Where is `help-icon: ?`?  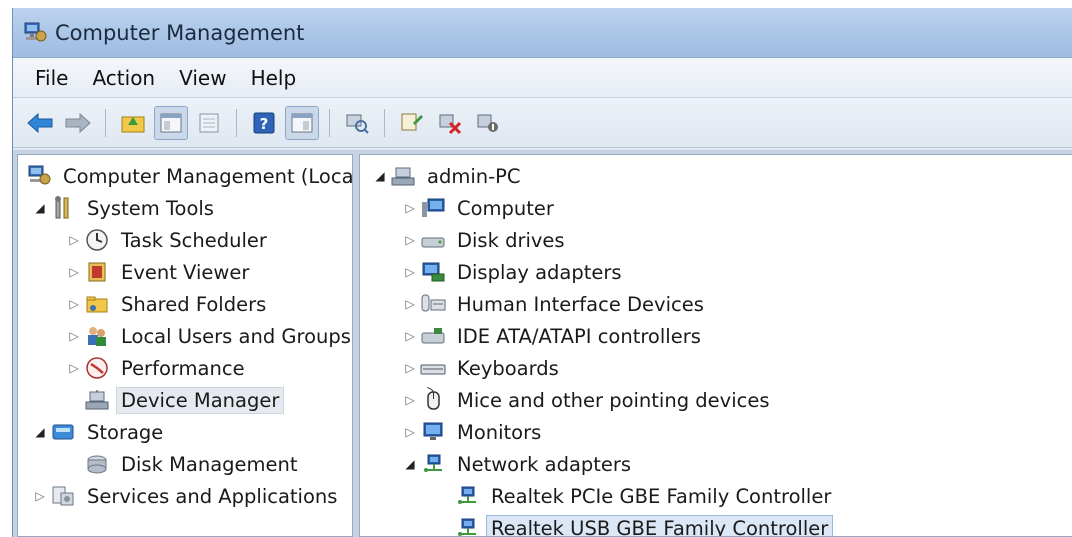 help-icon: ? is located at coordinates (264, 123).